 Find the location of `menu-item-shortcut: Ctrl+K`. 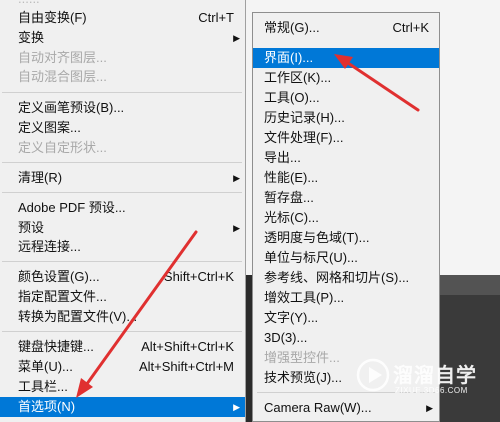

menu-item-shortcut: Ctrl+K is located at coordinates (410, 27).